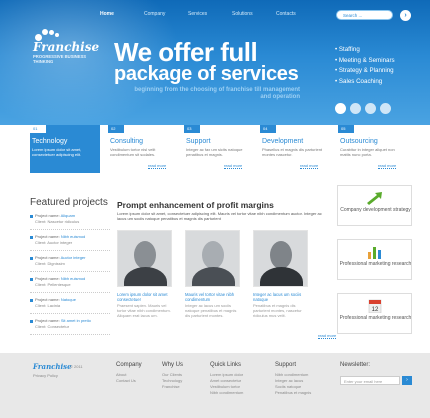 This screenshot has height=418, width=430. Describe the element at coordinates (195, 205) in the screenshot. I see `promo-title: Prompt enhancement of profit margins` at that location.